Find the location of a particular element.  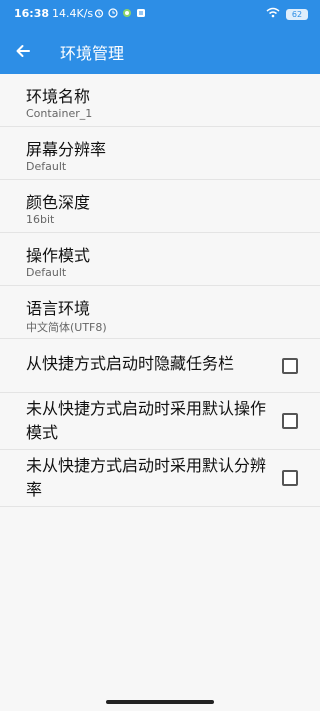

setting-language-environment: 语言环境 中文简体(UTF8) is located at coordinates (160, 312).